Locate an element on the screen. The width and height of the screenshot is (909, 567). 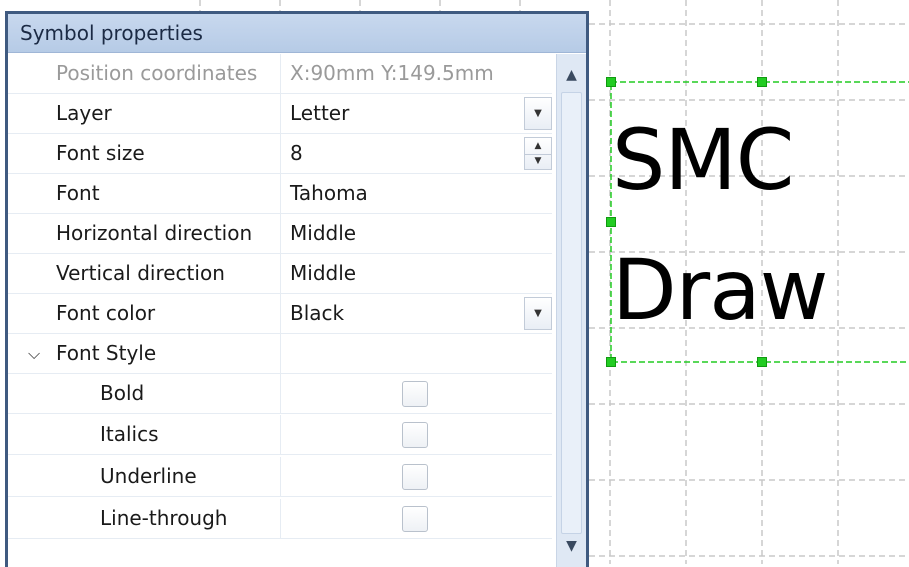
font-color-select: Black ▼ is located at coordinates (417, 313).